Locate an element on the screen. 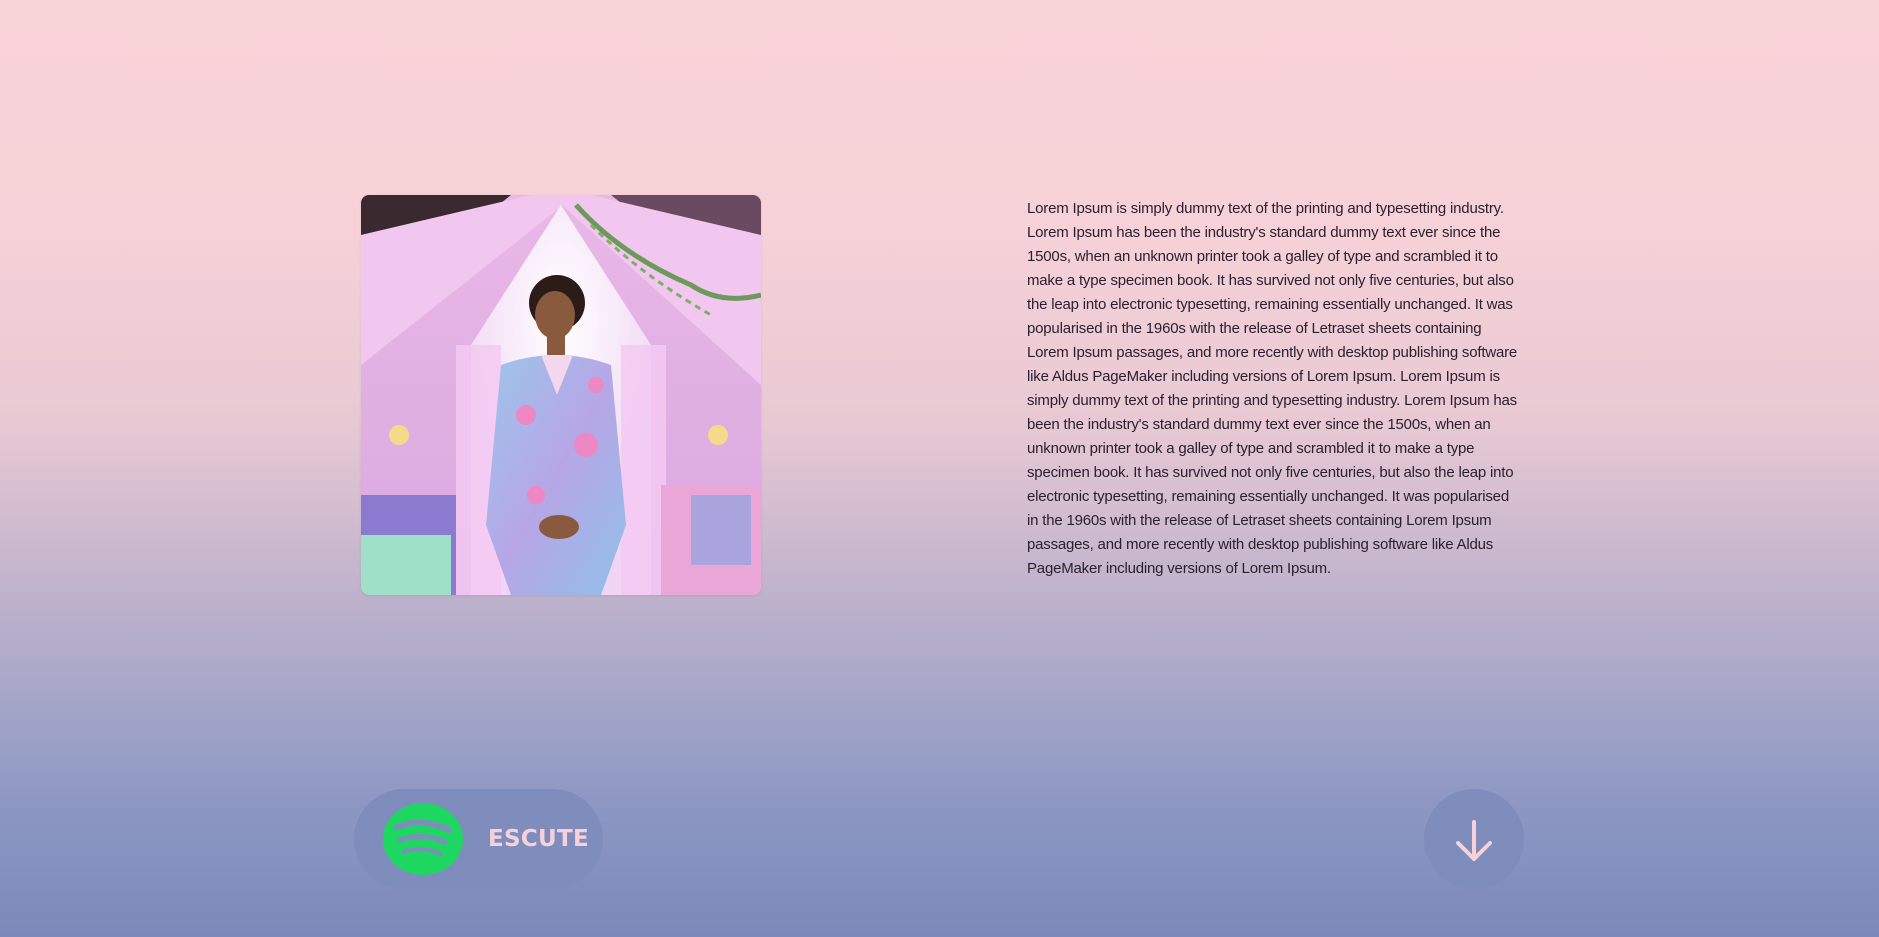 The height and width of the screenshot is (937, 1879). hero-photo-illustration is located at coordinates (561, 395).